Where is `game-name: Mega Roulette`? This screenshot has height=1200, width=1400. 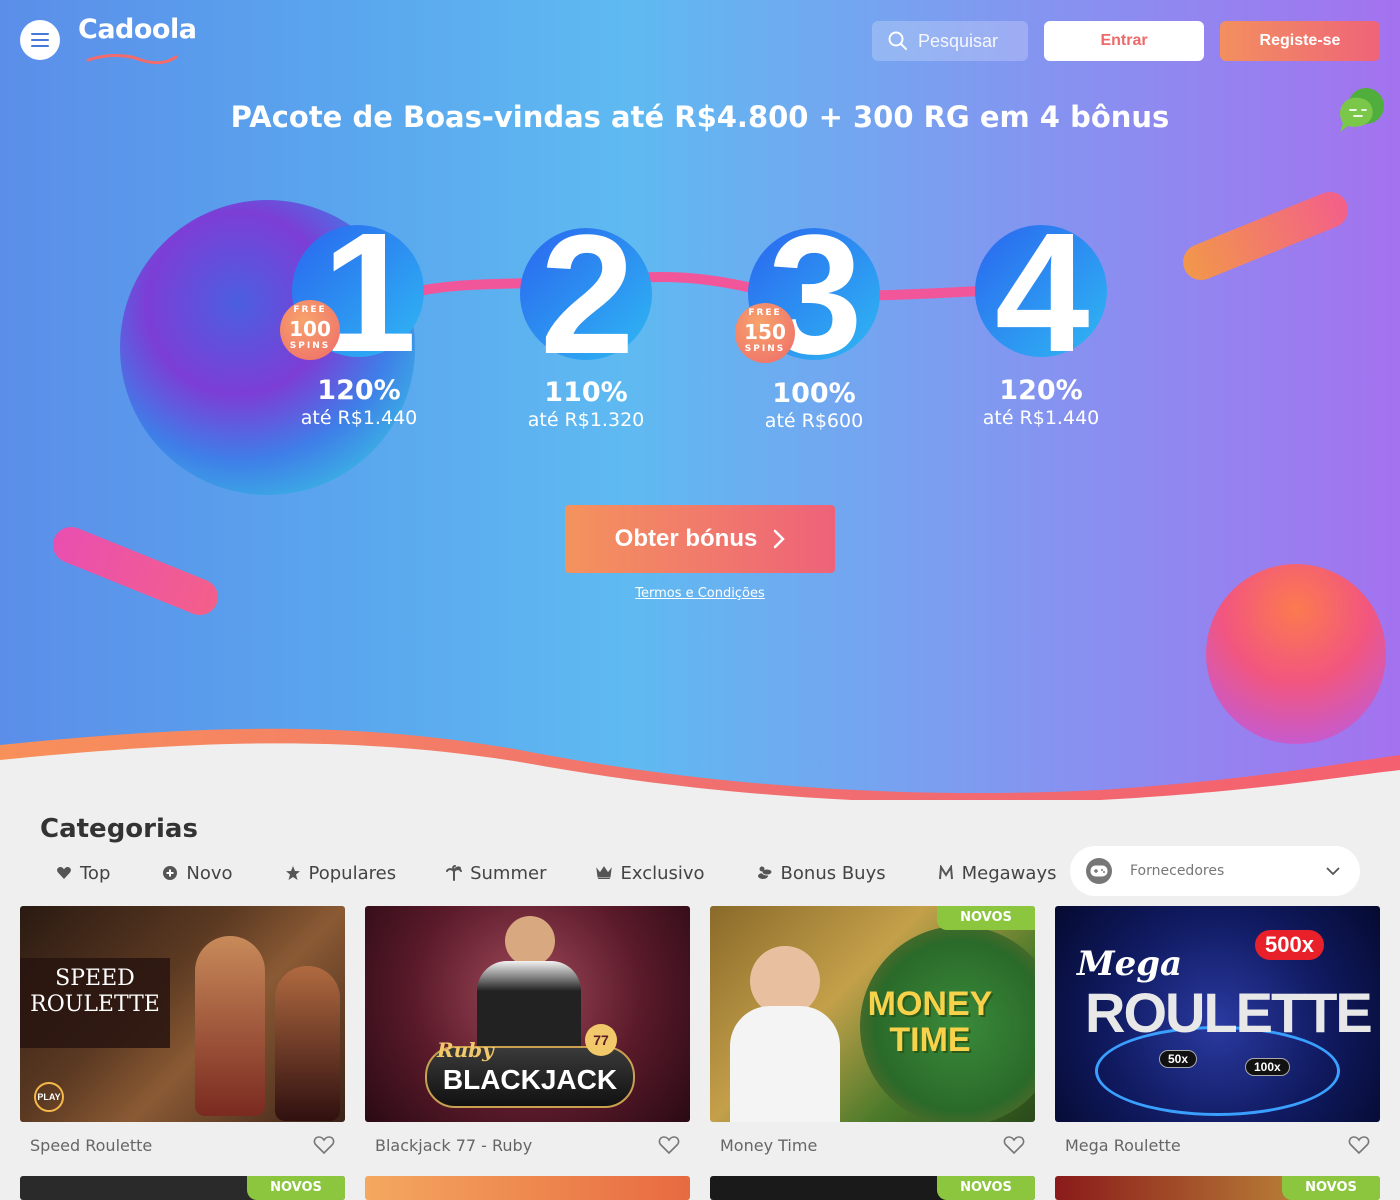
game-name: Mega Roulette is located at coordinates (1123, 1145).